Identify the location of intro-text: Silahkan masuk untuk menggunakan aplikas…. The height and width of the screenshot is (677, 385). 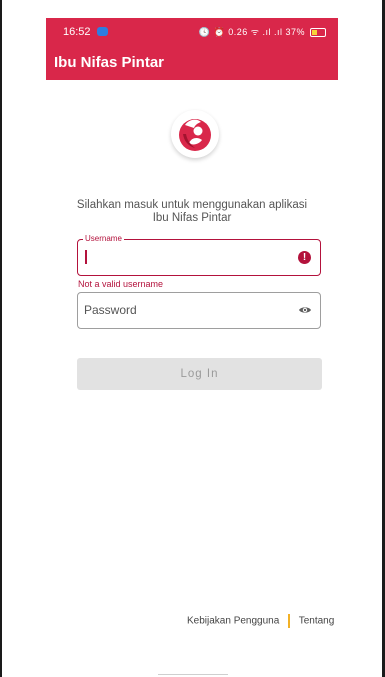
(192, 212).